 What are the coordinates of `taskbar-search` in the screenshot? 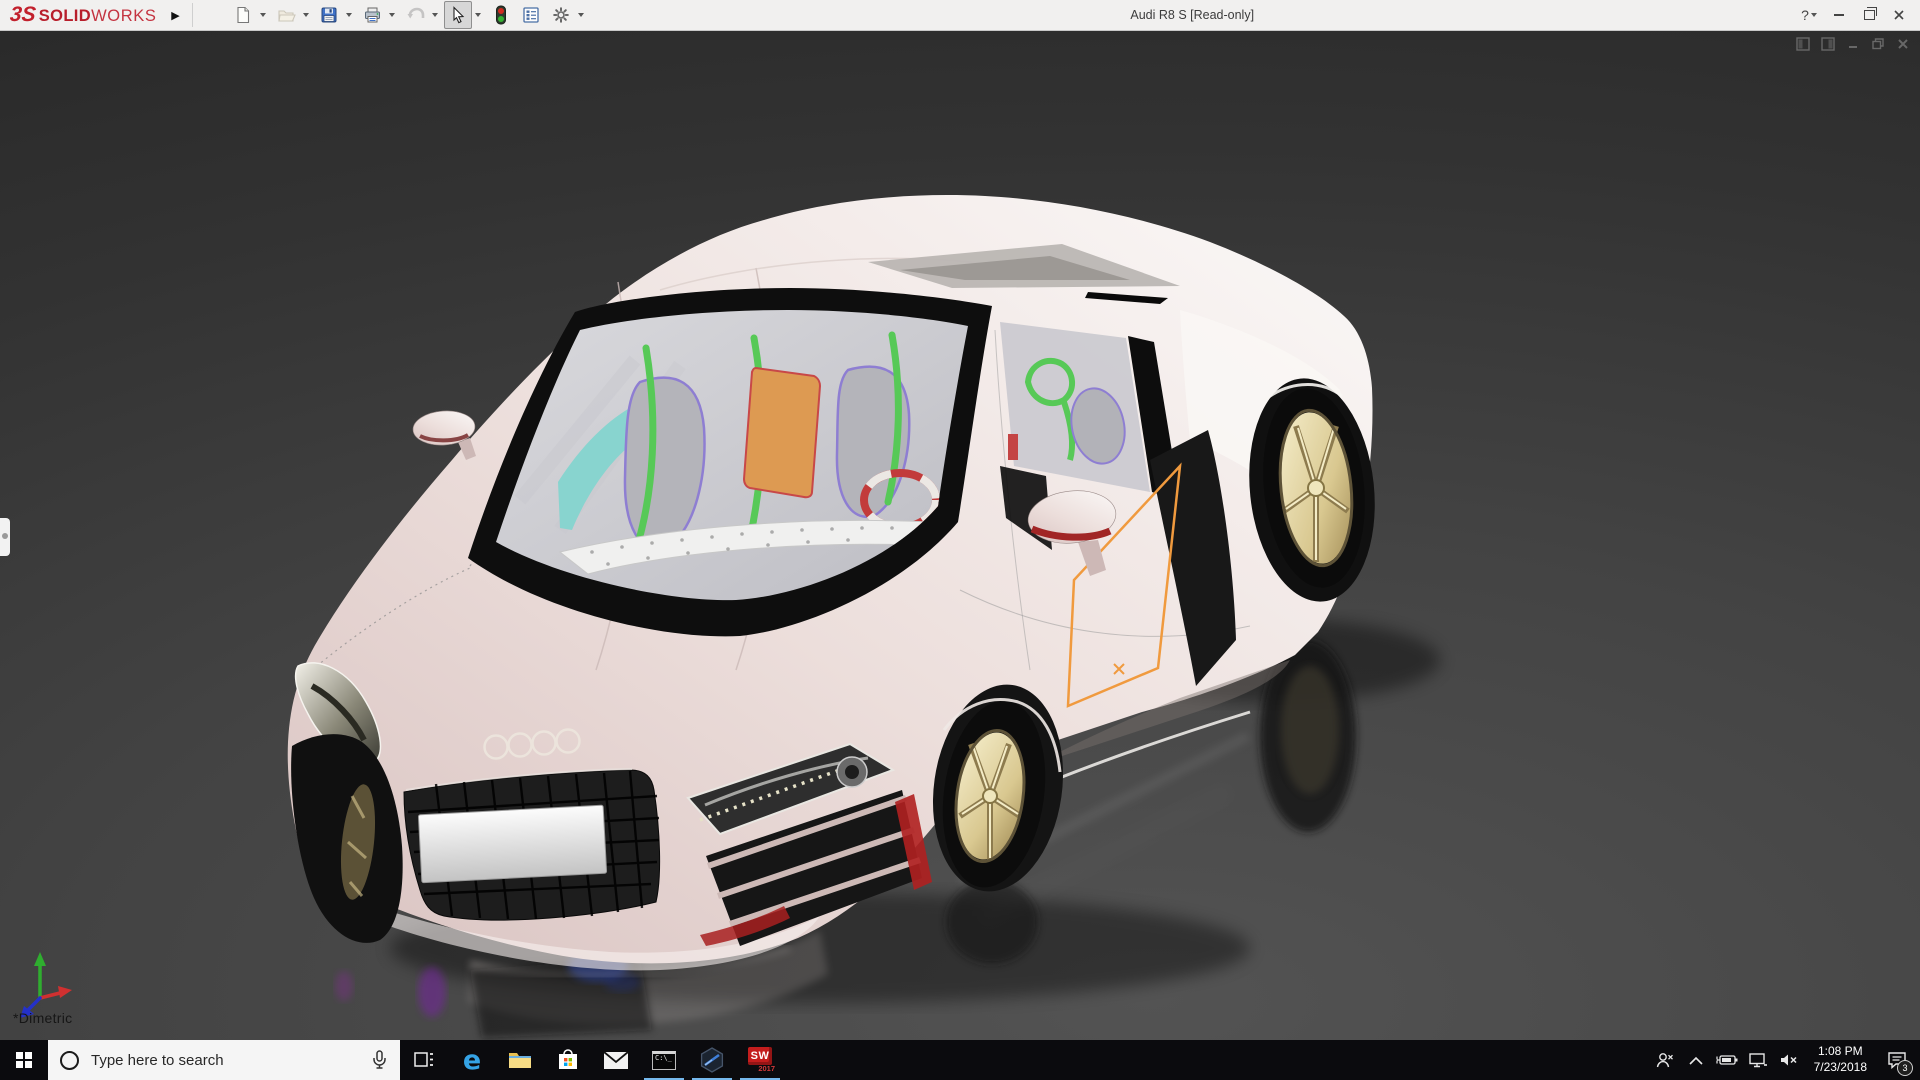 It's located at (224, 1060).